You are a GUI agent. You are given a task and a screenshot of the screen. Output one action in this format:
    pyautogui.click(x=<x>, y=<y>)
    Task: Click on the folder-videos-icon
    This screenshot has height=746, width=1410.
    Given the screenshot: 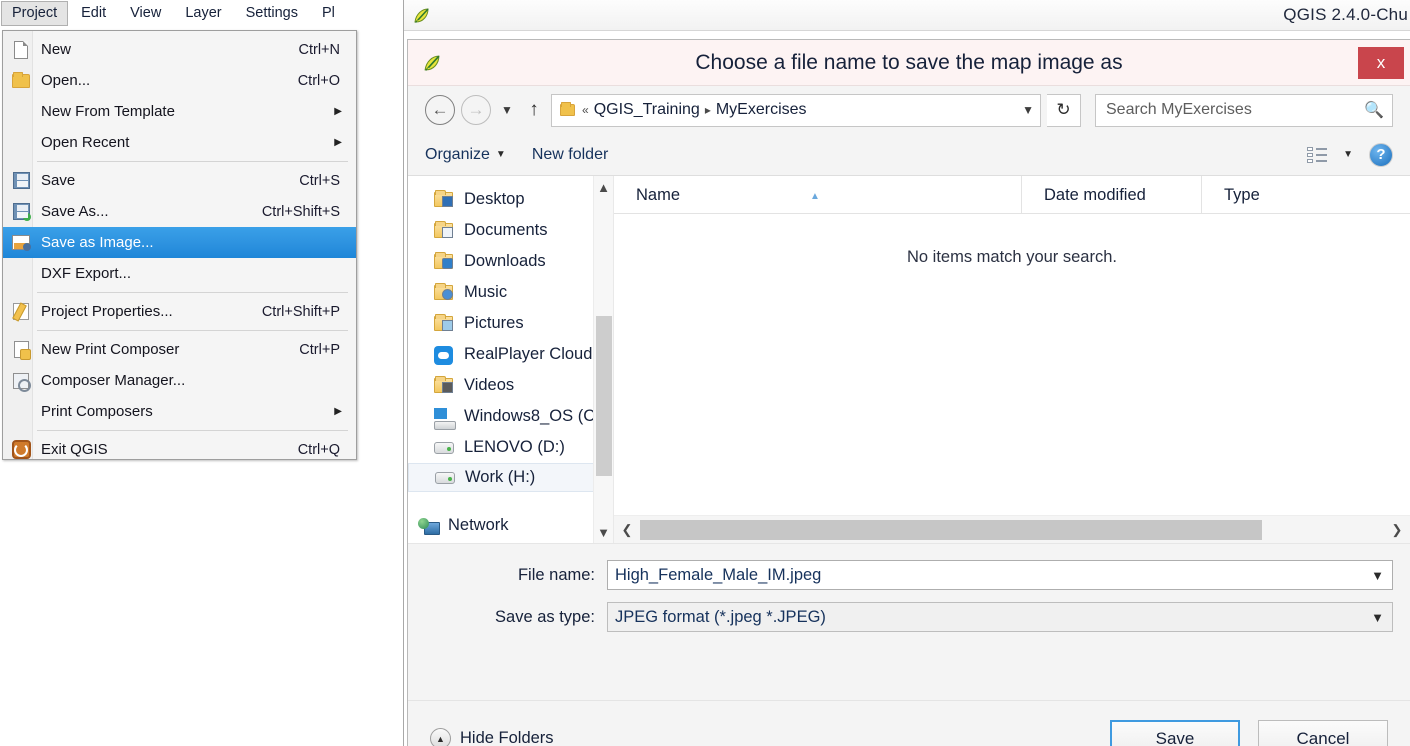 What is the action you would take?
    pyautogui.click(x=444, y=385)
    